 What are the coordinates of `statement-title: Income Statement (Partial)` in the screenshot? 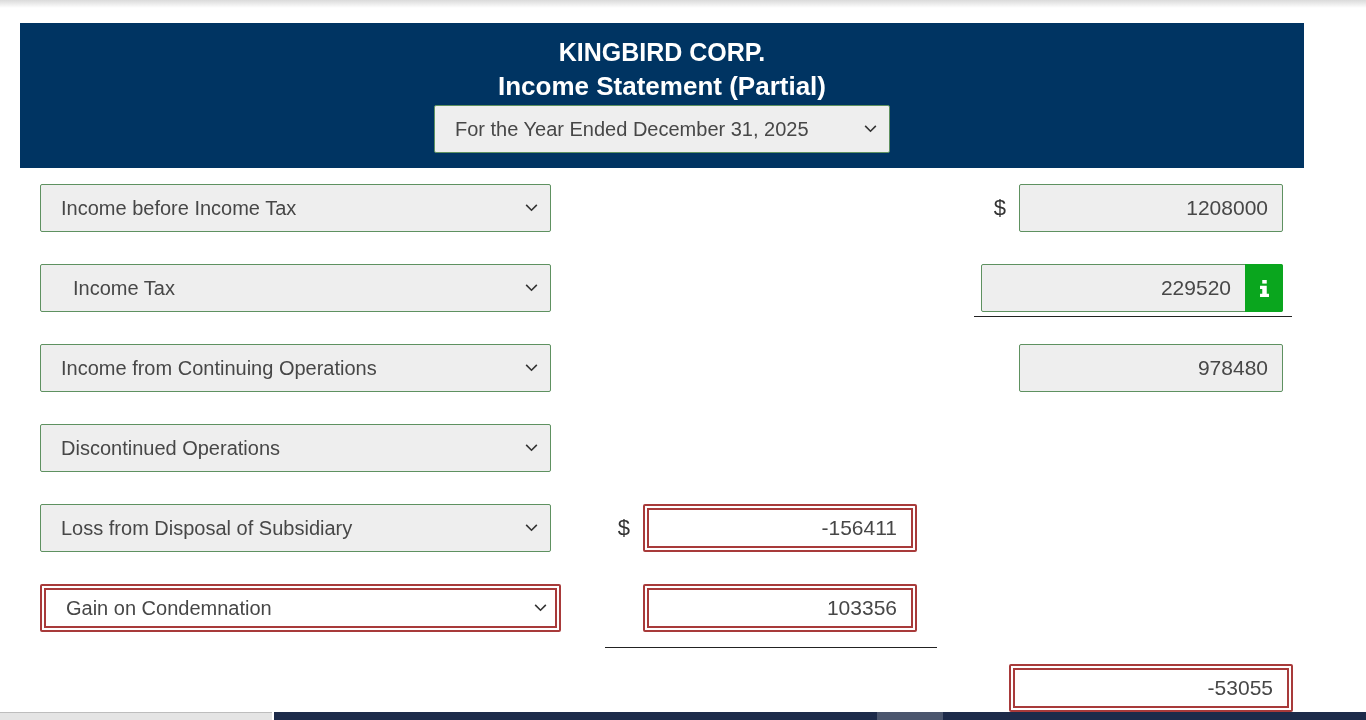 It's located at (662, 86).